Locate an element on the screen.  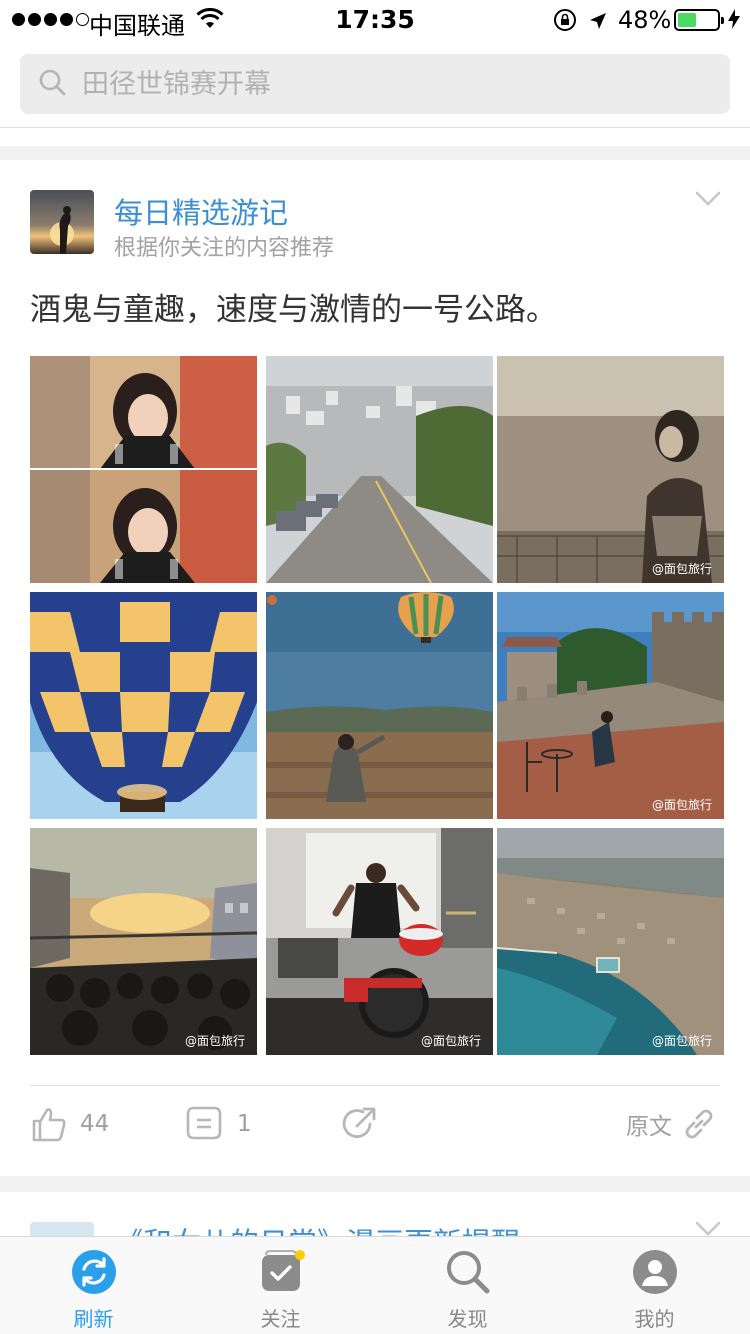
photo-castle-terrace: @面包旅行 is located at coordinates (610, 705).